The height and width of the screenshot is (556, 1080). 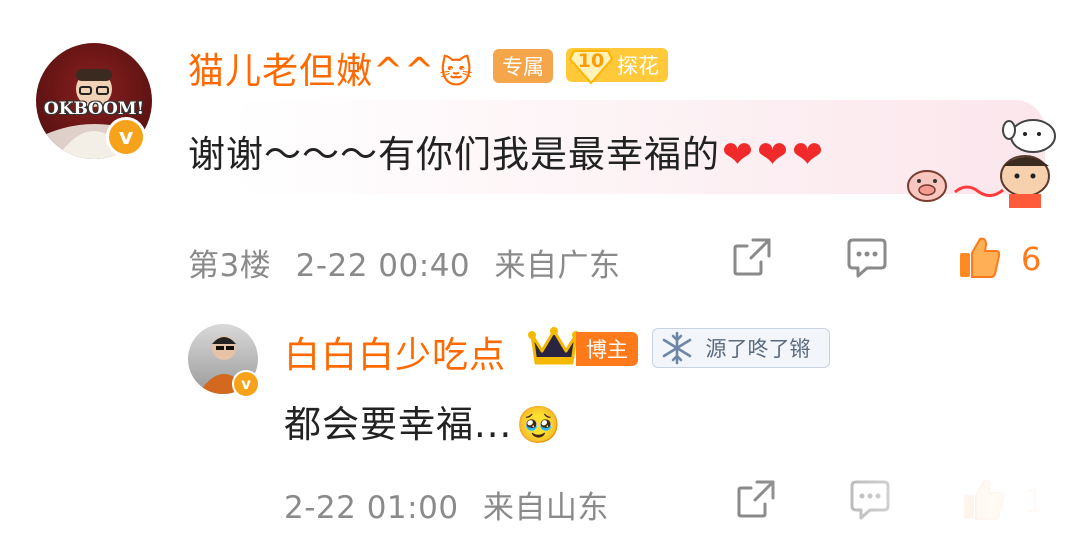 I want to click on fan-club-badge: 源了咚了锵, so click(x=741, y=348).